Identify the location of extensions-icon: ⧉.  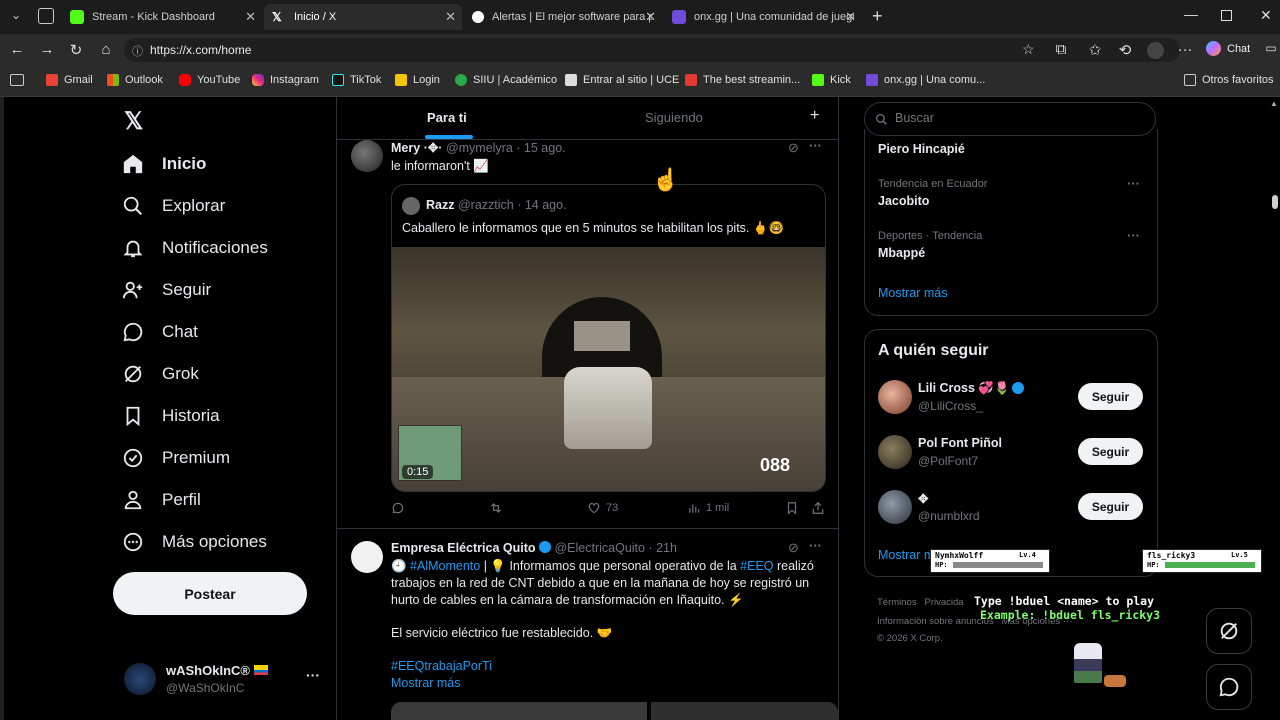
(1061, 49).